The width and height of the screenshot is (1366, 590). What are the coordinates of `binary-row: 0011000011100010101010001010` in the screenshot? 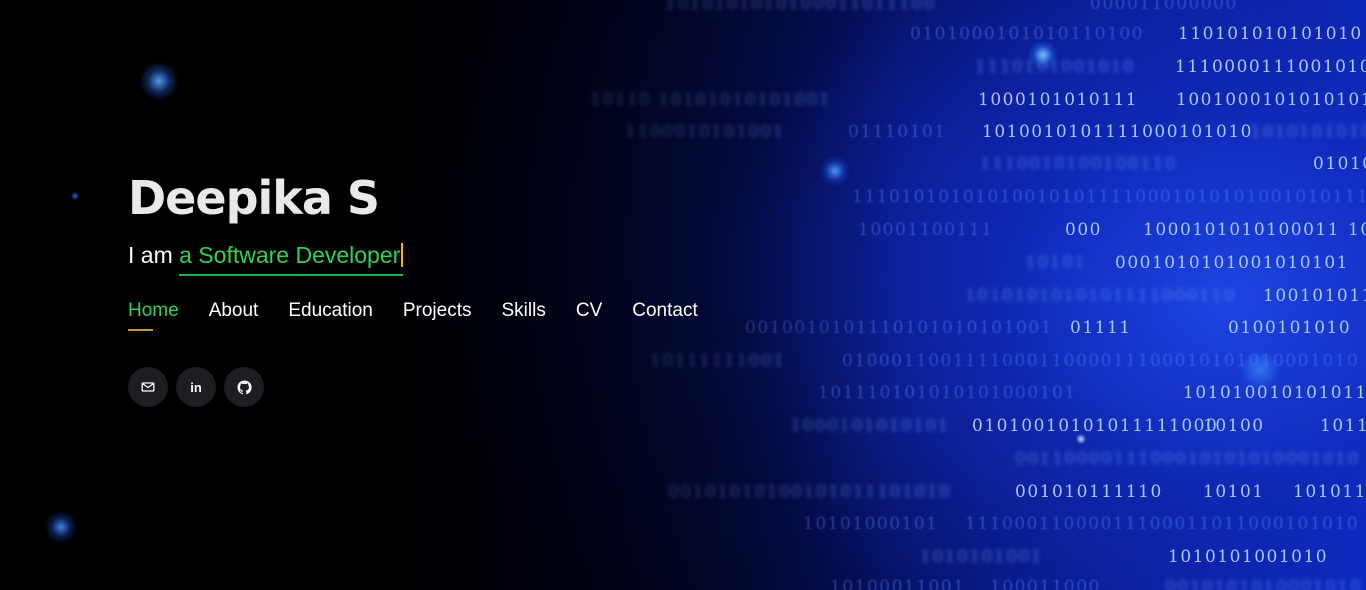 It's located at (1187, 459).